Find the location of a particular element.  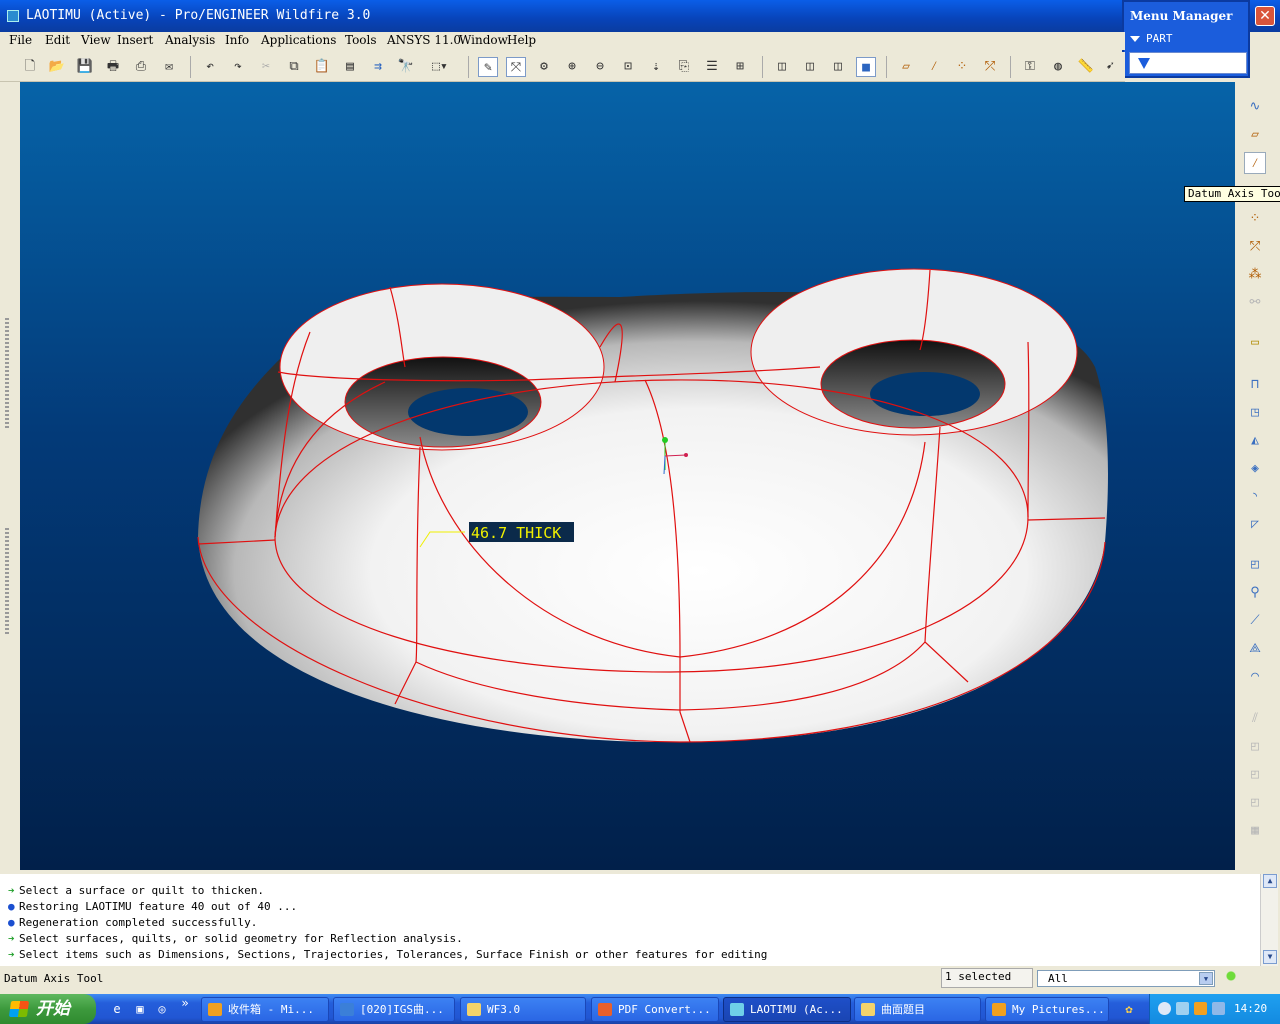

datum-plane-display-icon: ▱ is located at coordinates (906, 67).